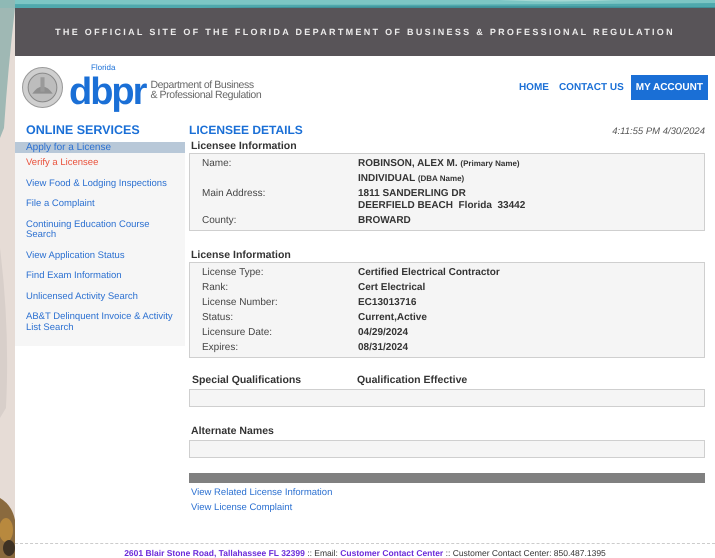 This screenshot has width=715, height=558. Describe the element at coordinates (100, 230) in the screenshot. I see `sidebar-item: Continuing Education Course Search` at that location.